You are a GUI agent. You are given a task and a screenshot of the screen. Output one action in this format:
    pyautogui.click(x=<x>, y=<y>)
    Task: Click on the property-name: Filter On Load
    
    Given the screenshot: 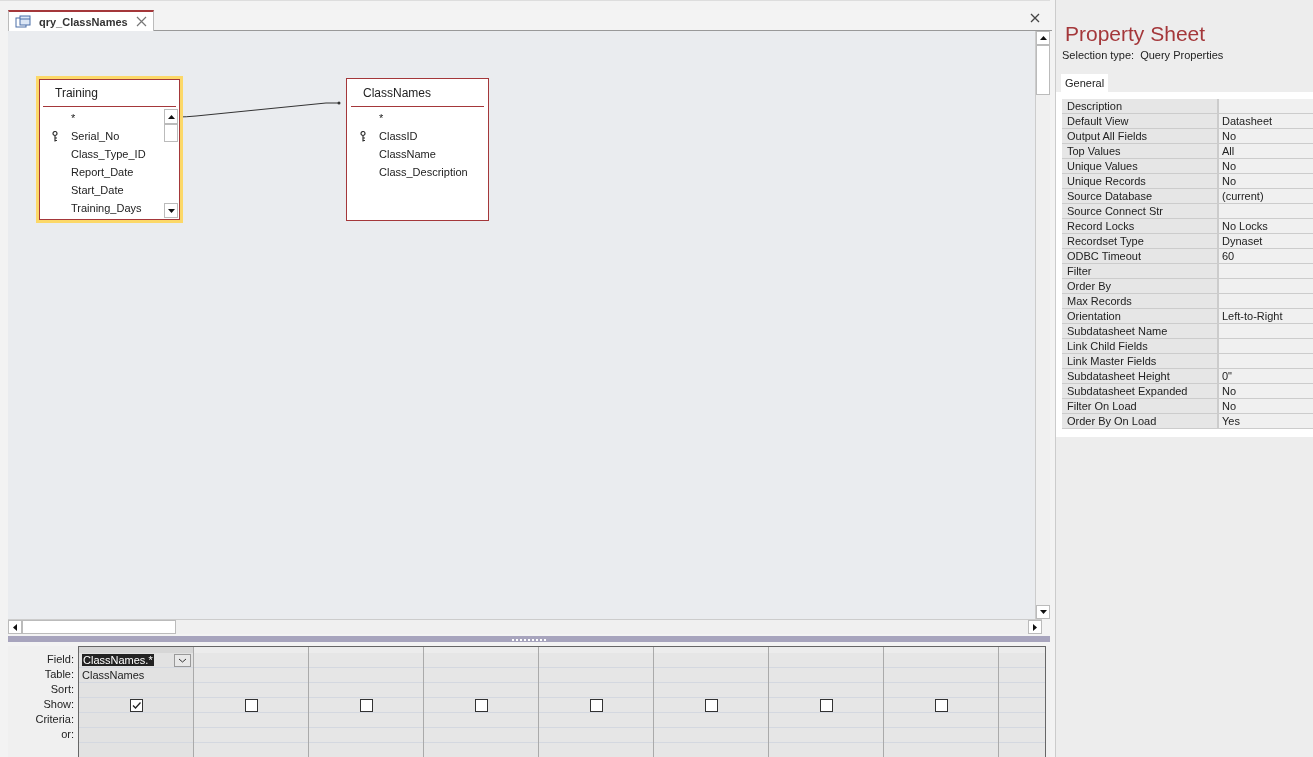 What is the action you would take?
    pyautogui.click(x=1140, y=406)
    